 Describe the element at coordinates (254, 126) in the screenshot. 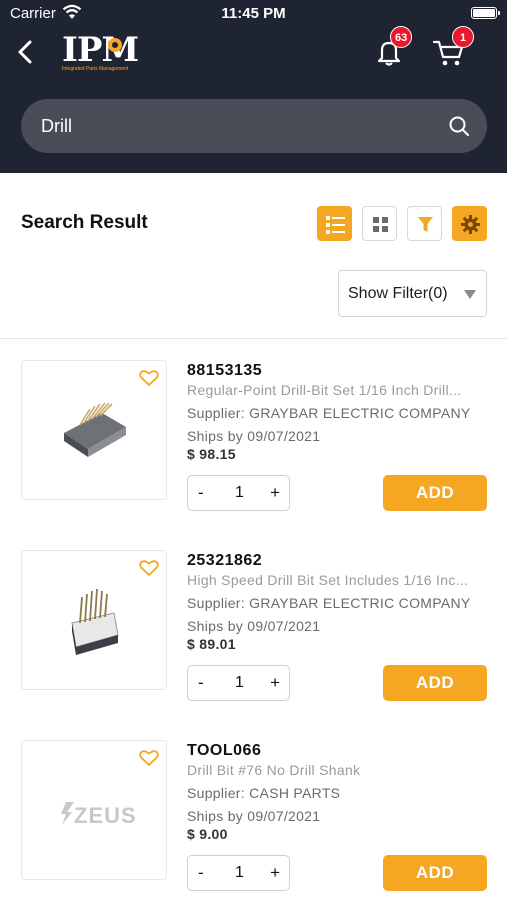

I see `search-bar: Drill` at that location.